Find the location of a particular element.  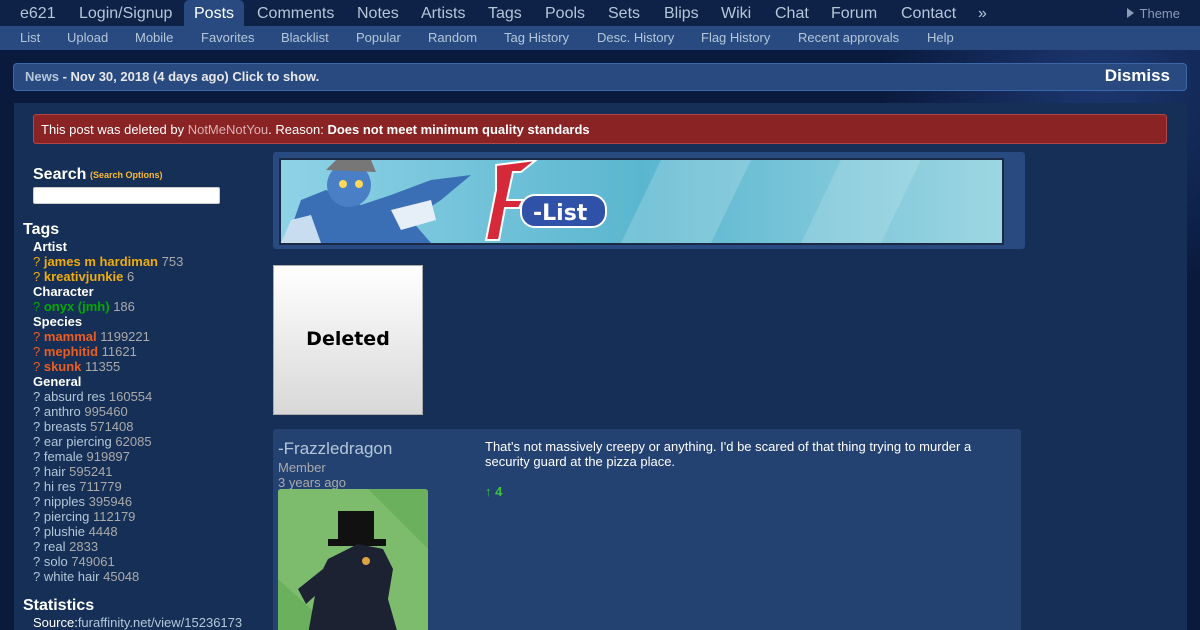

tag-name-link: female is located at coordinates (63, 456).